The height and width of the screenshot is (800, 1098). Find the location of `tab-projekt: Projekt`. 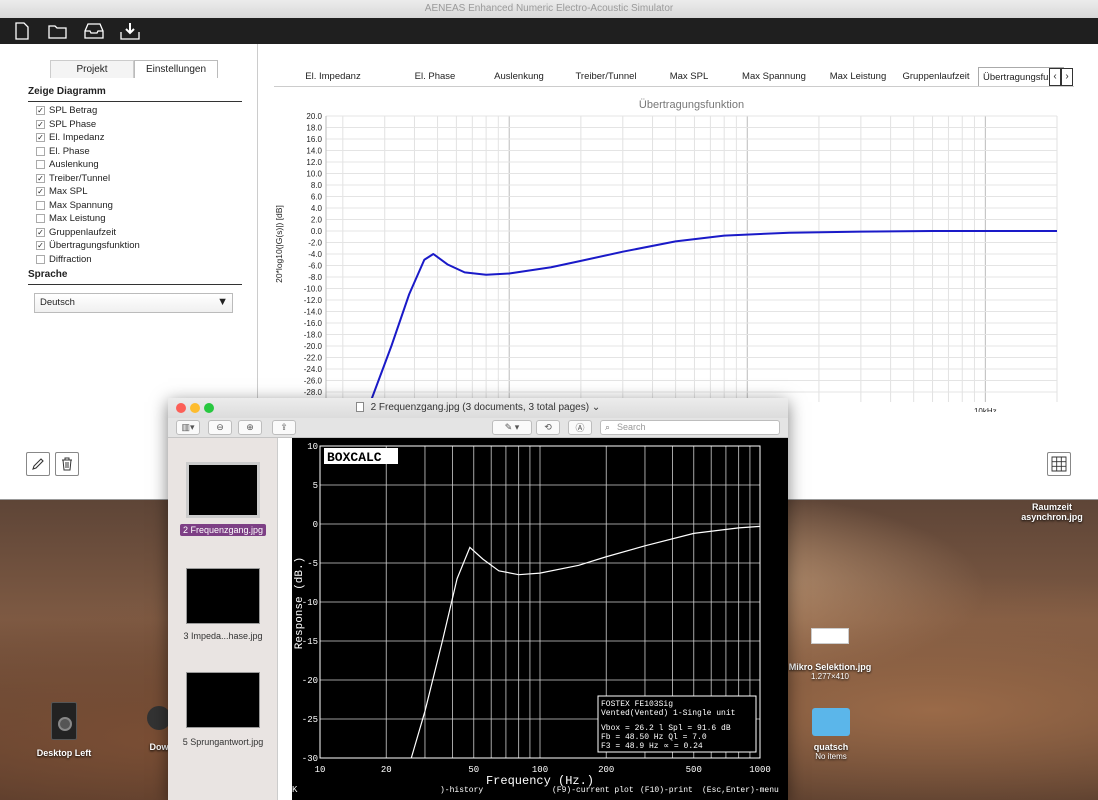

tab-projekt: Projekt is located at coordinates (92, 69).